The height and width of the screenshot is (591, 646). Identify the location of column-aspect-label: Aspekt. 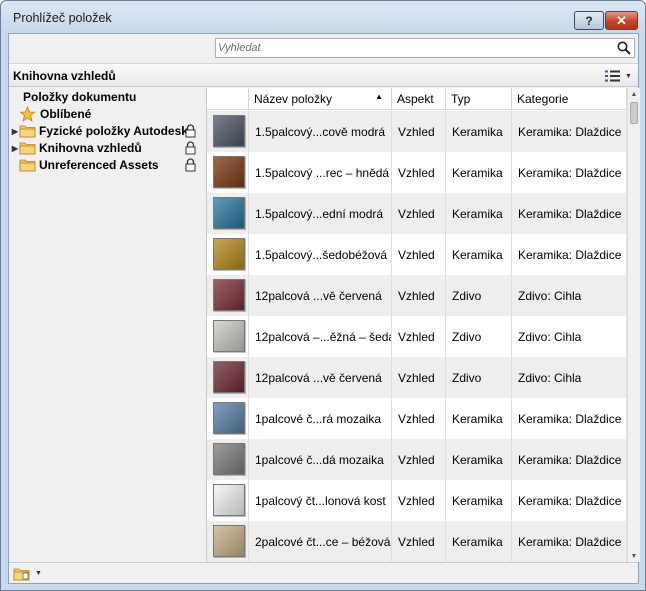
(415, 99).